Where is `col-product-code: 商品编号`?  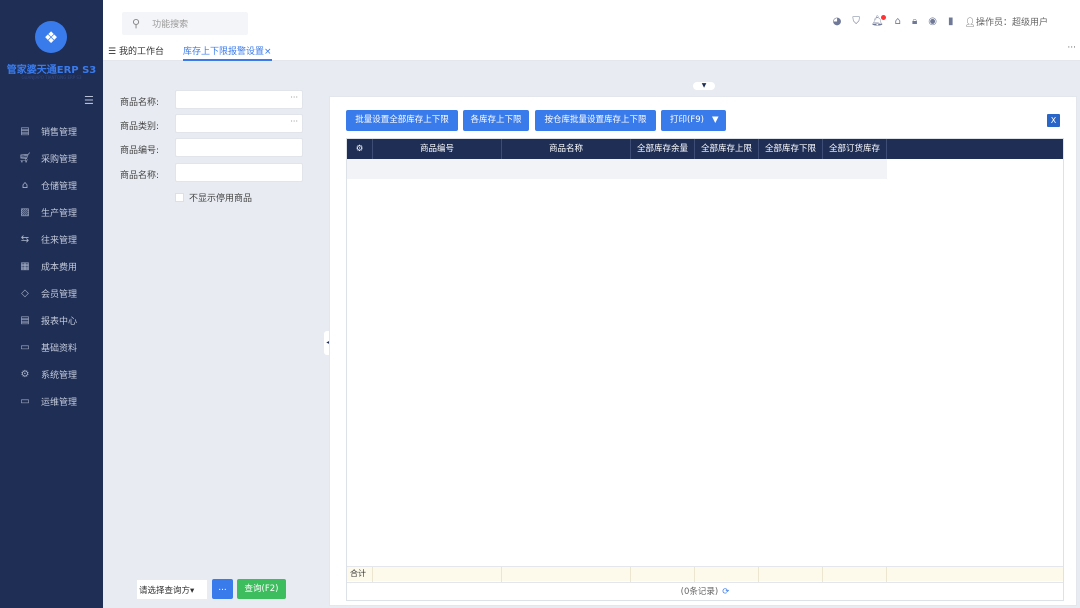
col-product-code: 商品编号 is located at coordinates (437, 149).